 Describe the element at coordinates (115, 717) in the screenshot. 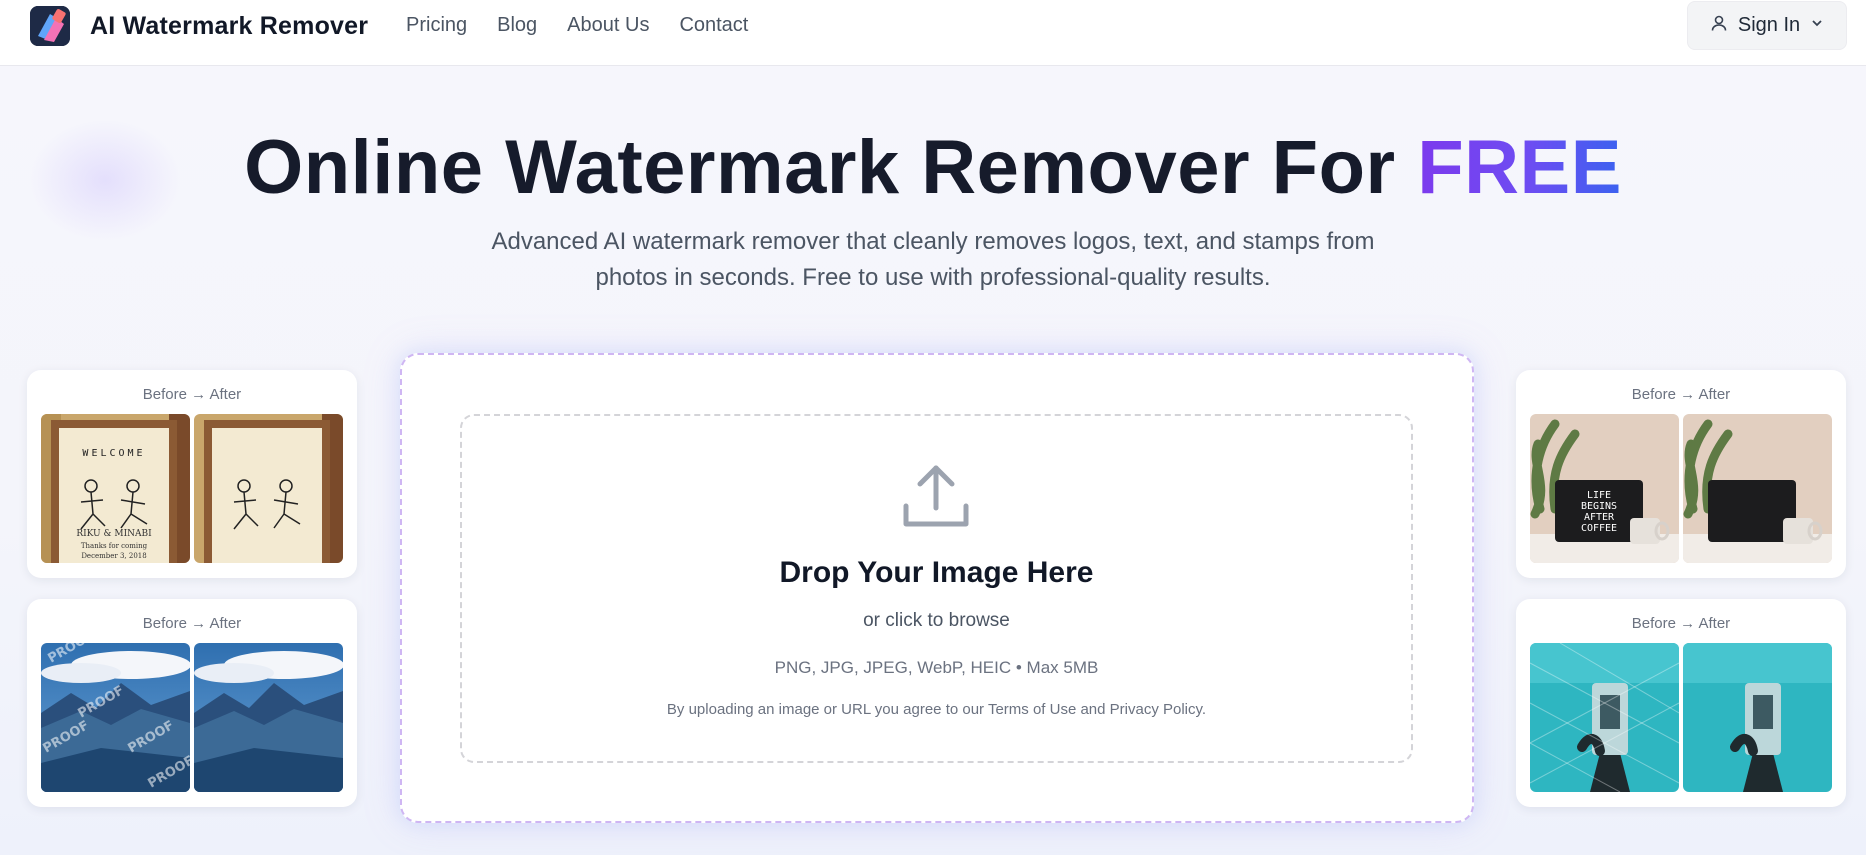

I see `before-image: PROOF PROOF PROOF PROOF PROOF` at that location.